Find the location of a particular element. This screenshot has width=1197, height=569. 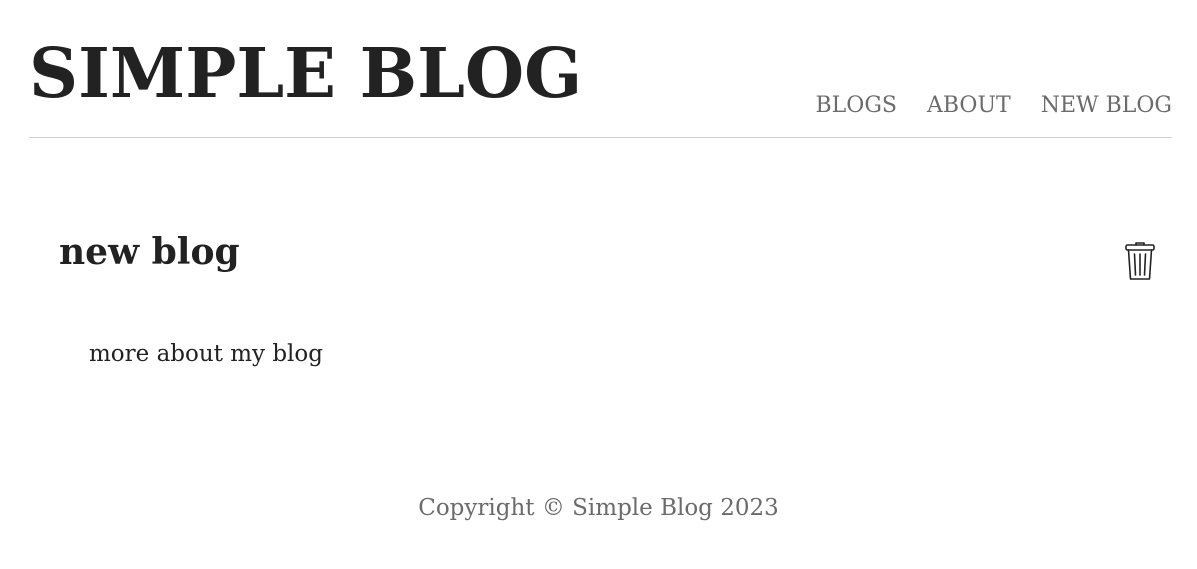

post-title: new blog is located at coordinates (149, 252).